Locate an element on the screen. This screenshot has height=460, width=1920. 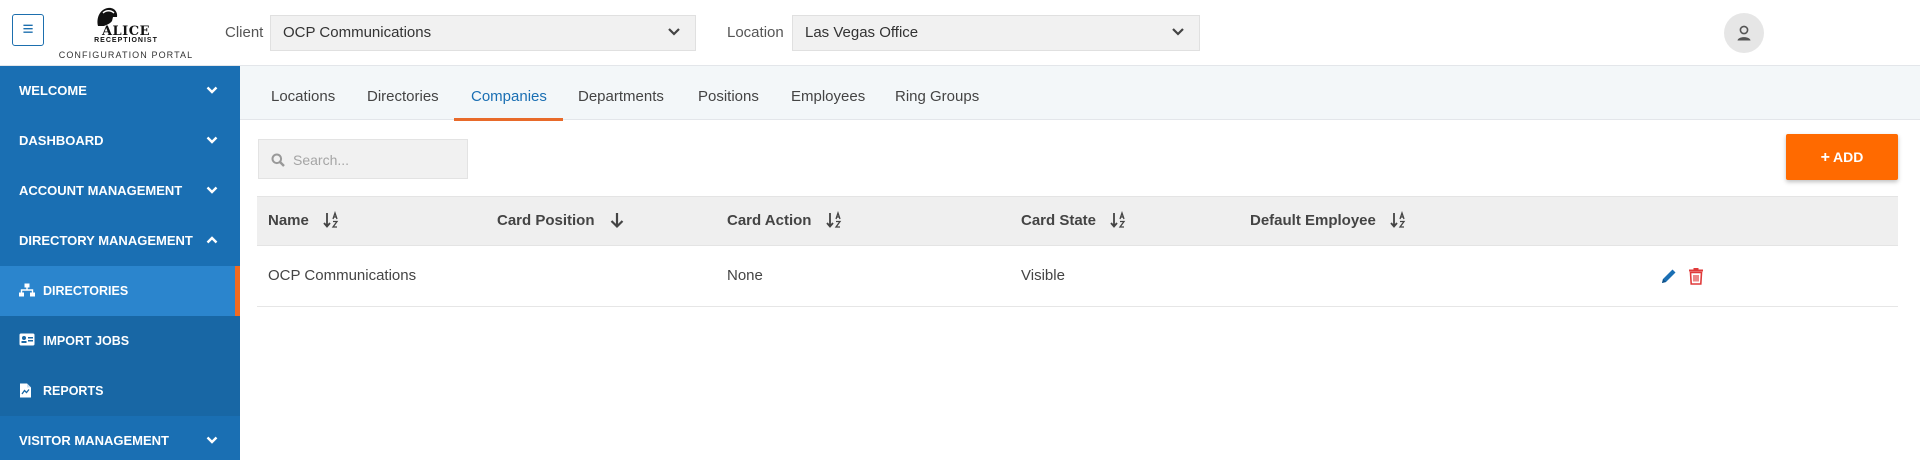
search-box is located at coordinates (363, 159).